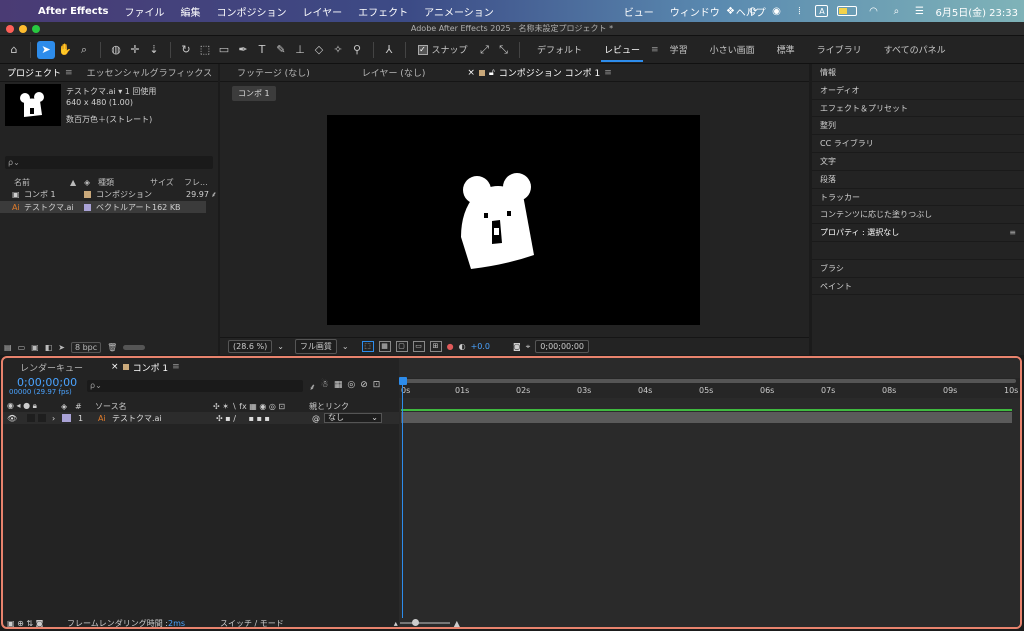  I want to click on color-channel-icon: ●, so click(450, 346).